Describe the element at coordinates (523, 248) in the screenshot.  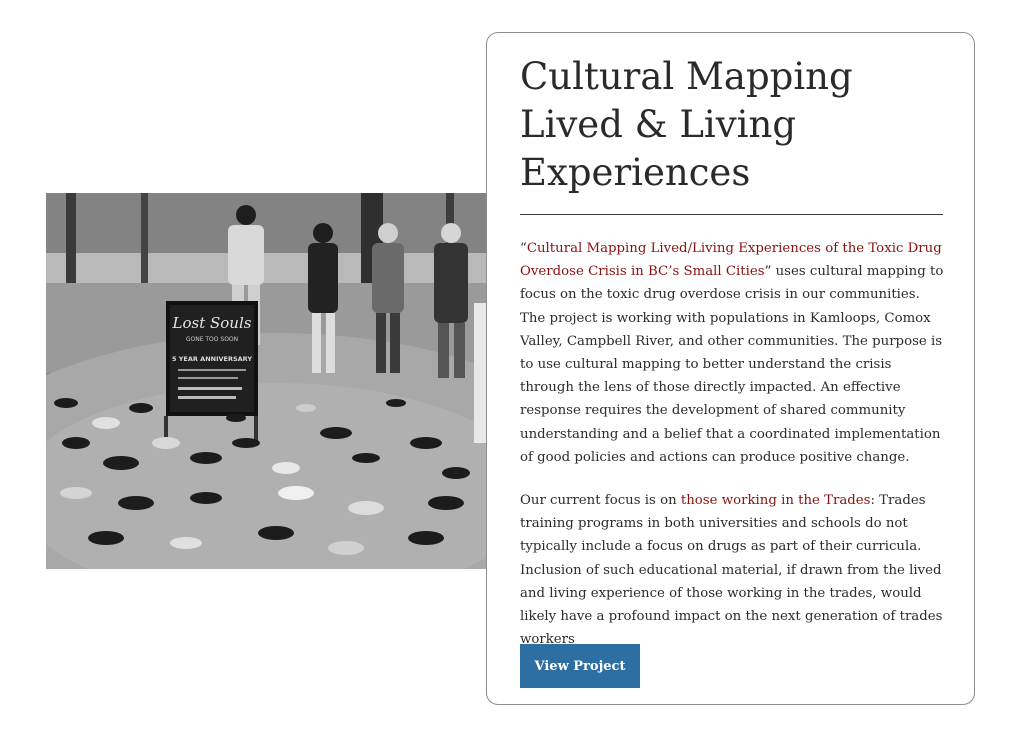
I see `quote-open: “` at that location.